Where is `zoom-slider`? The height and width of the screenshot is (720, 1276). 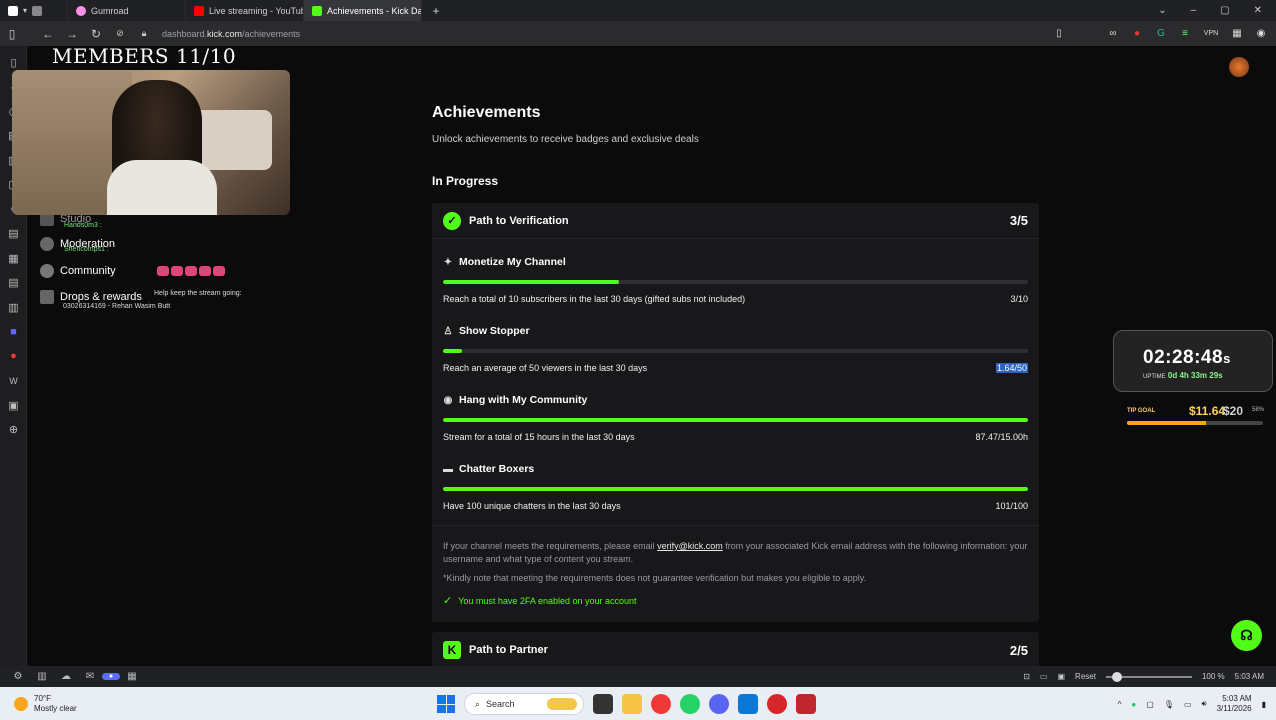
zoom-slider is located at coordinates (1148, 676).